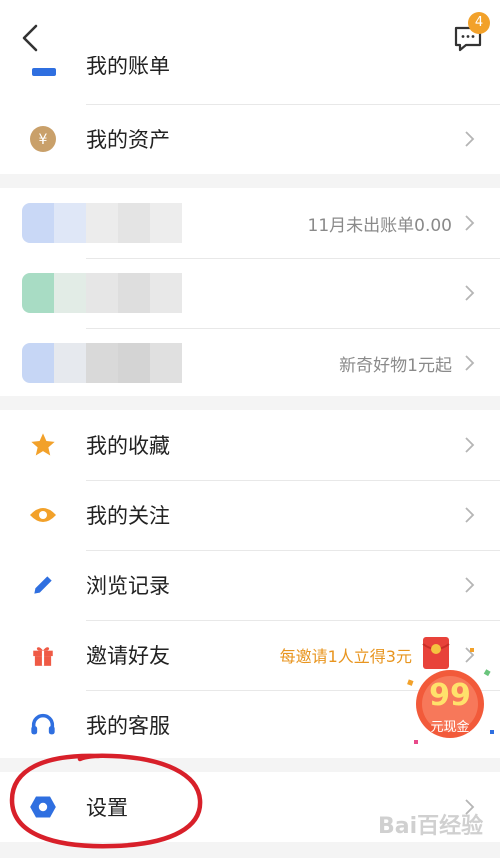  I want to click on yen-coin-icon: ¥, so click(43, 139).